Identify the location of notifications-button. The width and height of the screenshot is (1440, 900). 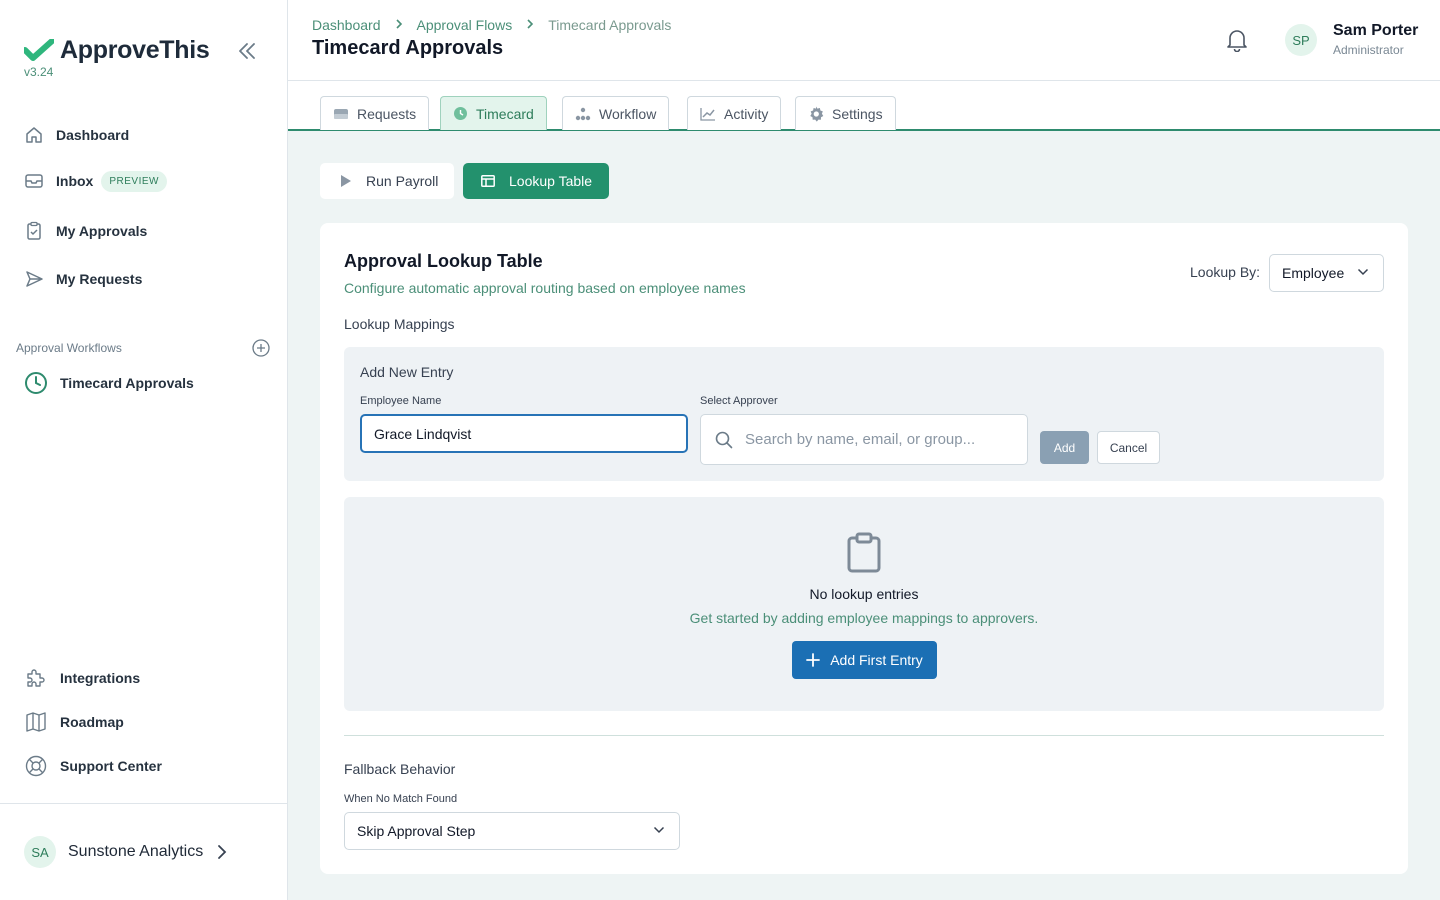
(1237, 40).